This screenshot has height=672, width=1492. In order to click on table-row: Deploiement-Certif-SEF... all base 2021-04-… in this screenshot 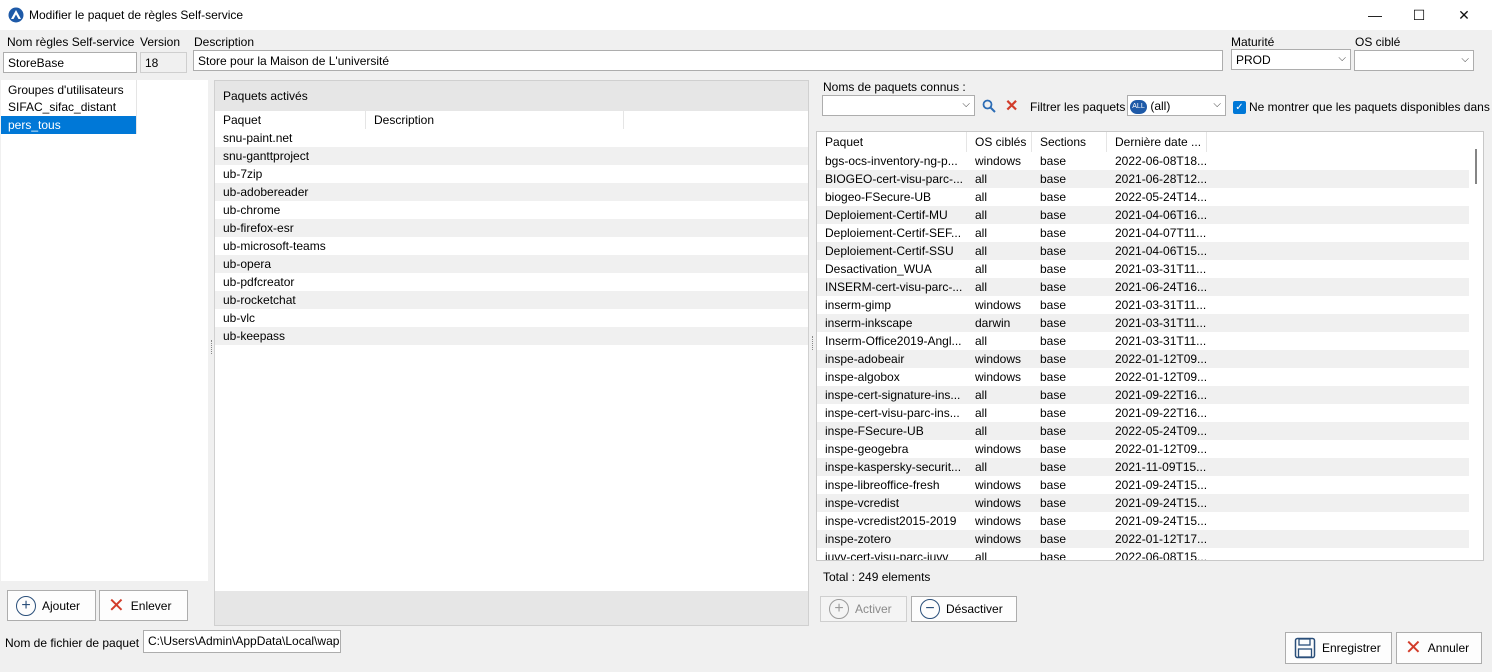, I will do `click(1143, 233)`.